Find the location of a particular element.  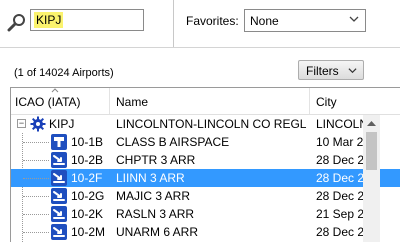

collapse-toggle: − is located at coordinates (21, 123).